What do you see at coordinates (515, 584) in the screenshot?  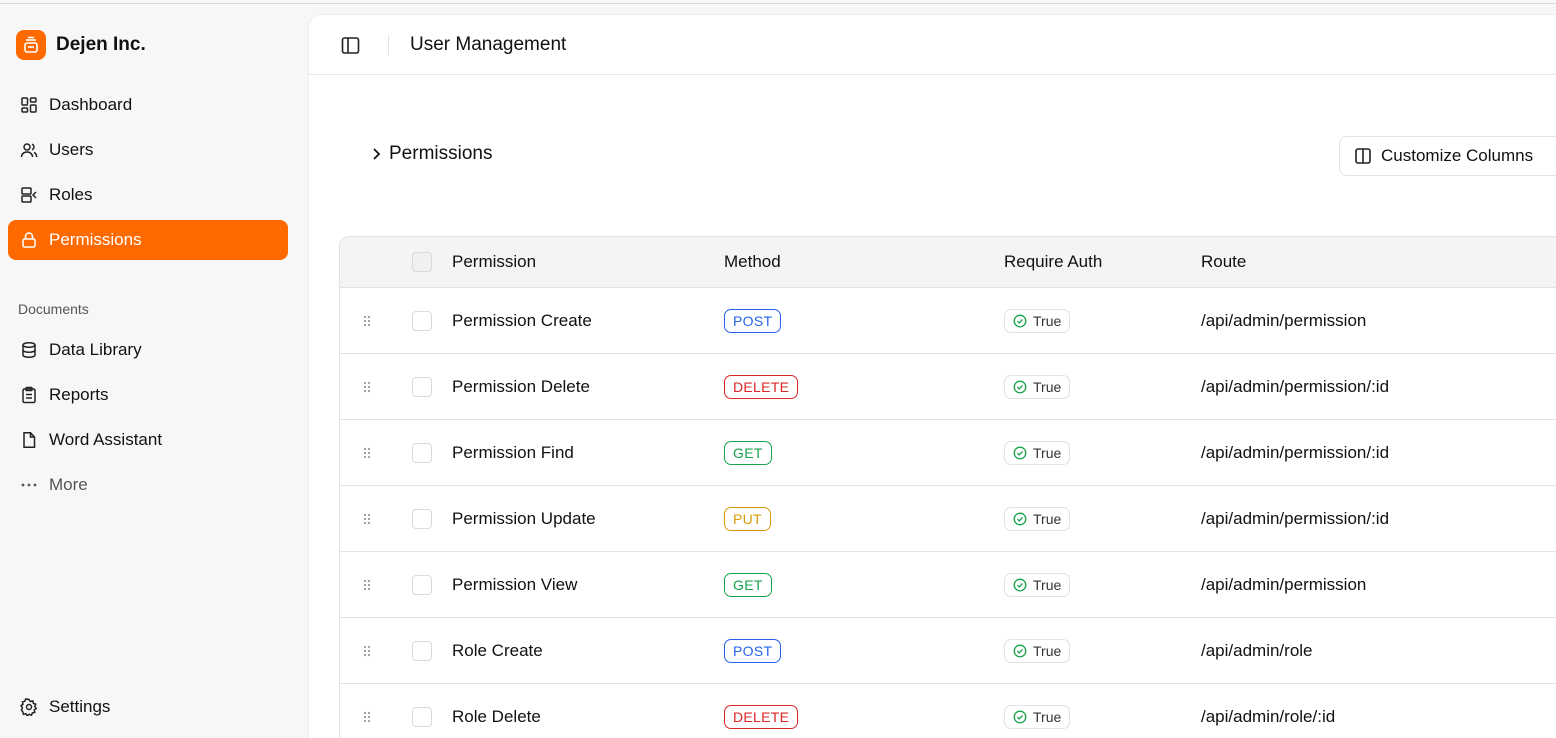 I see `permission-name: Permission View` at bounding box center [515, 584].